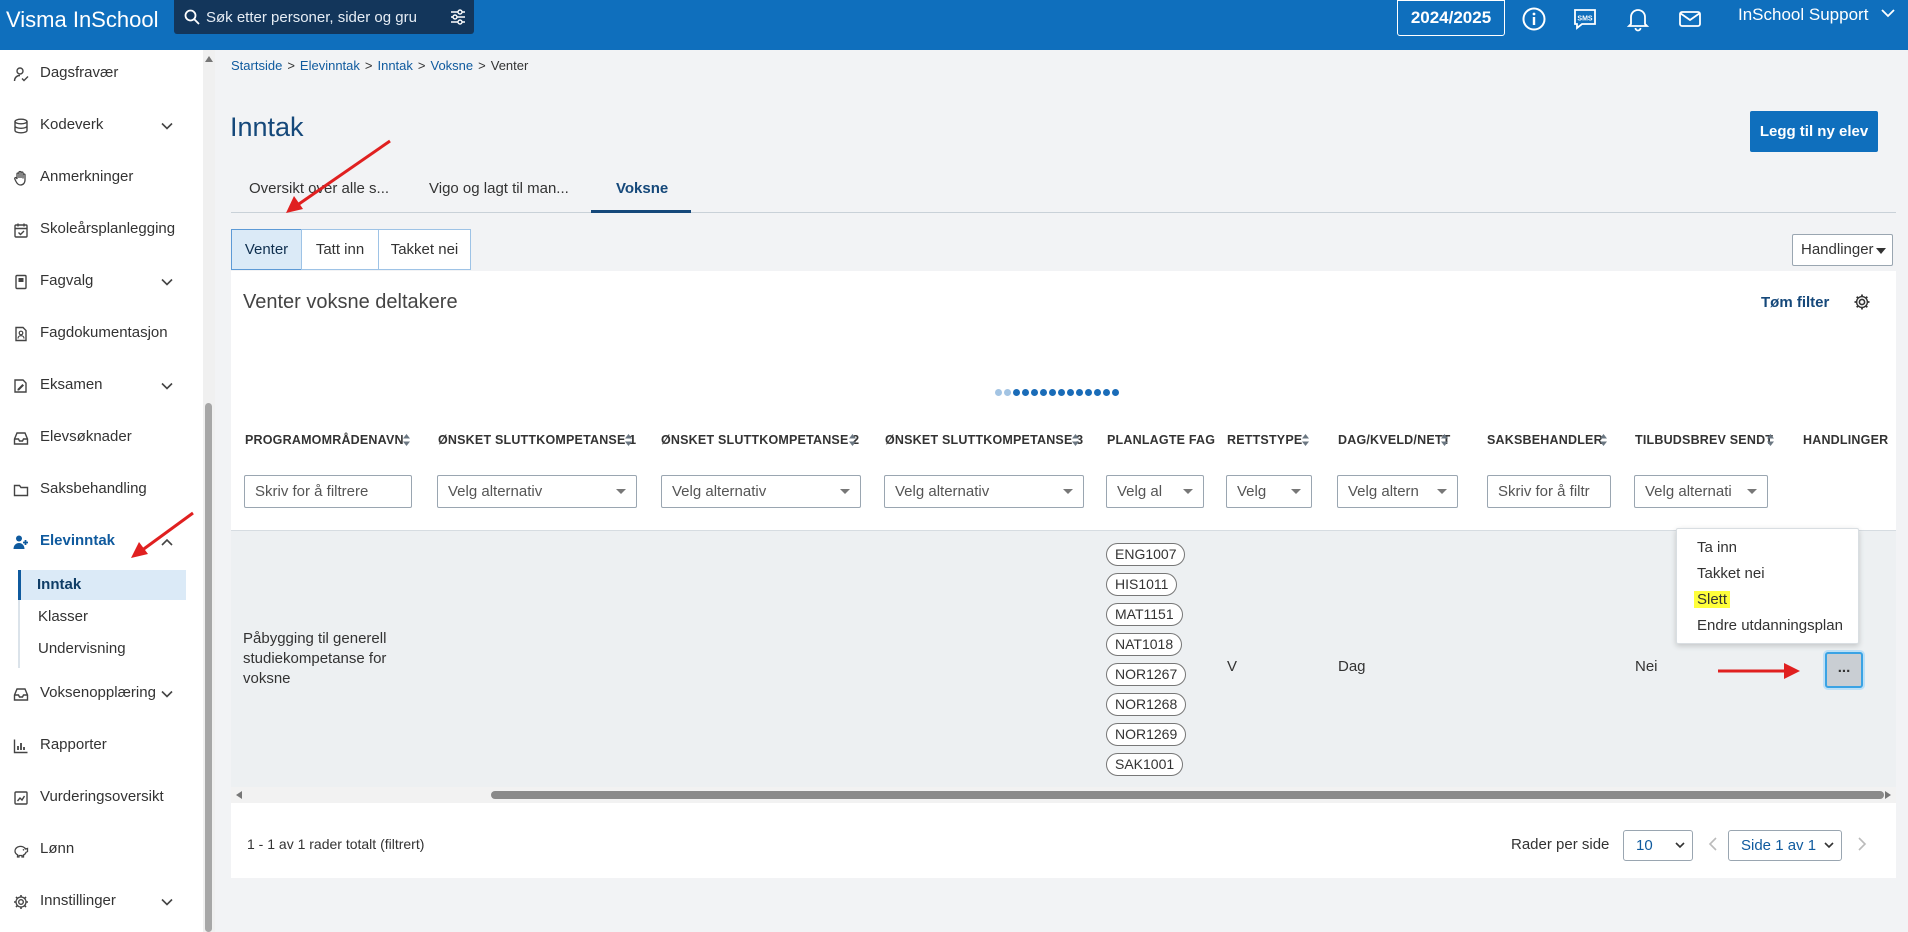 This screenshot has width=1908, height=932. Describe the element at coordinates (1814, 131) in the screenshot. I see `add-student-button: Legg til ny elev` at that location.